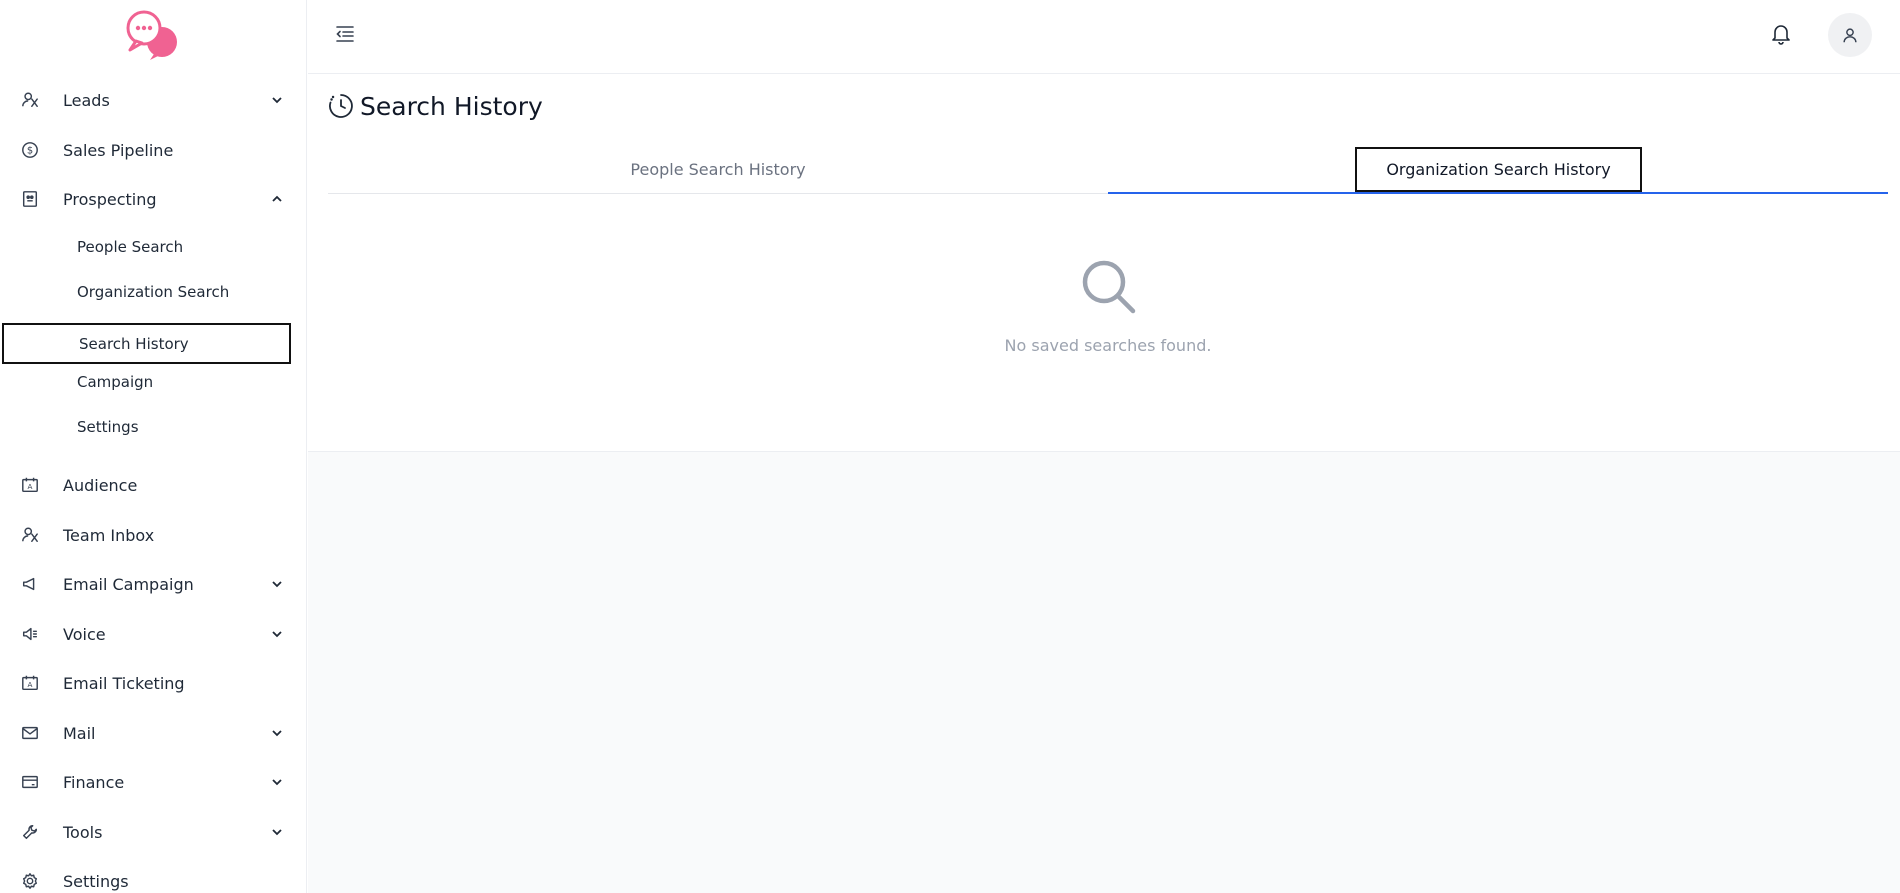  What do you see at coordinates (108, 427) in the screenshot?
I see `sidebar-subitem-label: Settings` at bounding box center [108, 427].